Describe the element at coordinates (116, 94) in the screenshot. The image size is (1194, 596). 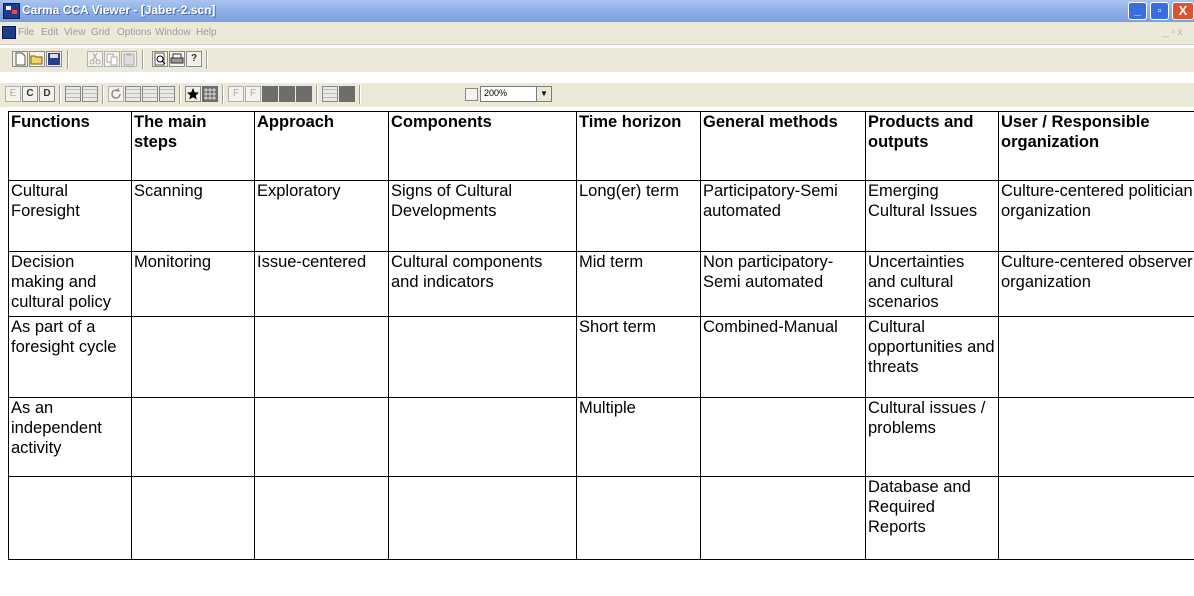
I see `refresh-icon` at that location.